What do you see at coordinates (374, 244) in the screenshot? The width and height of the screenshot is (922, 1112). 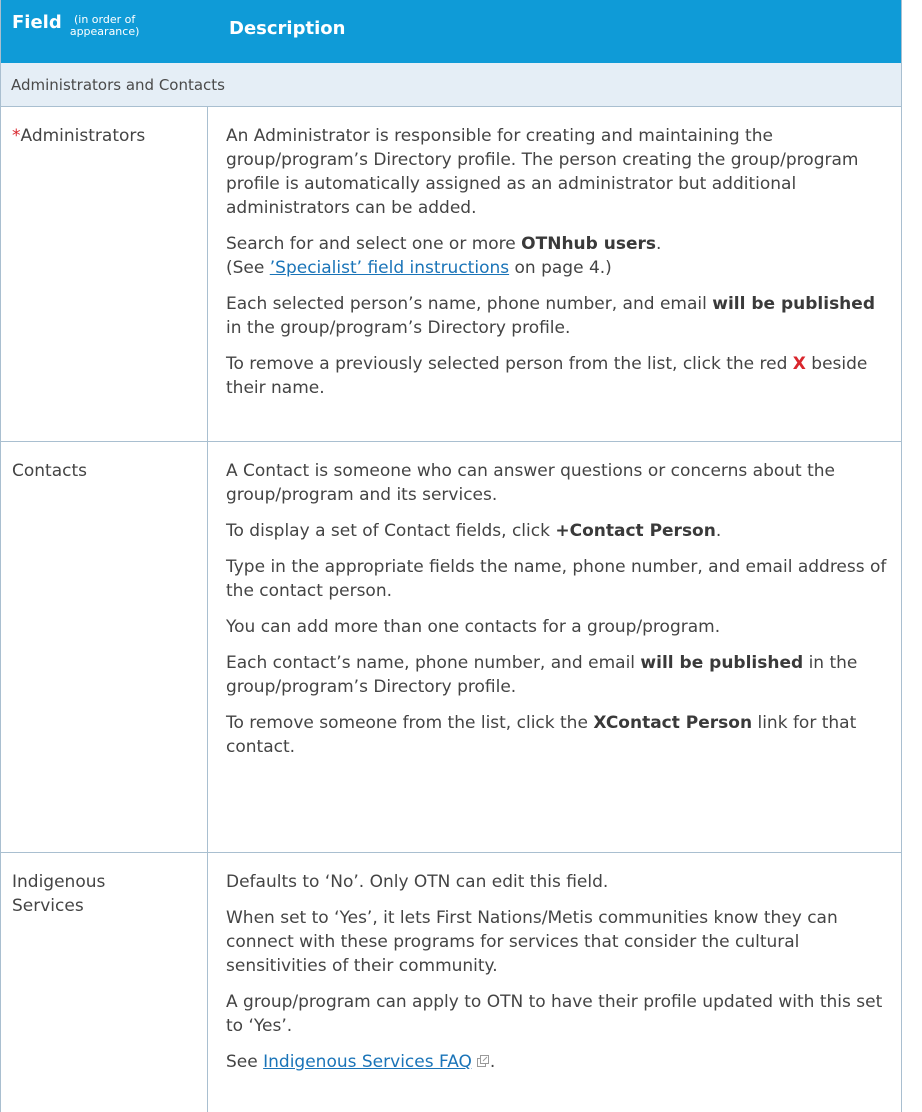 I see `text: Search for and select one or more` at bounding box center [374, 244].